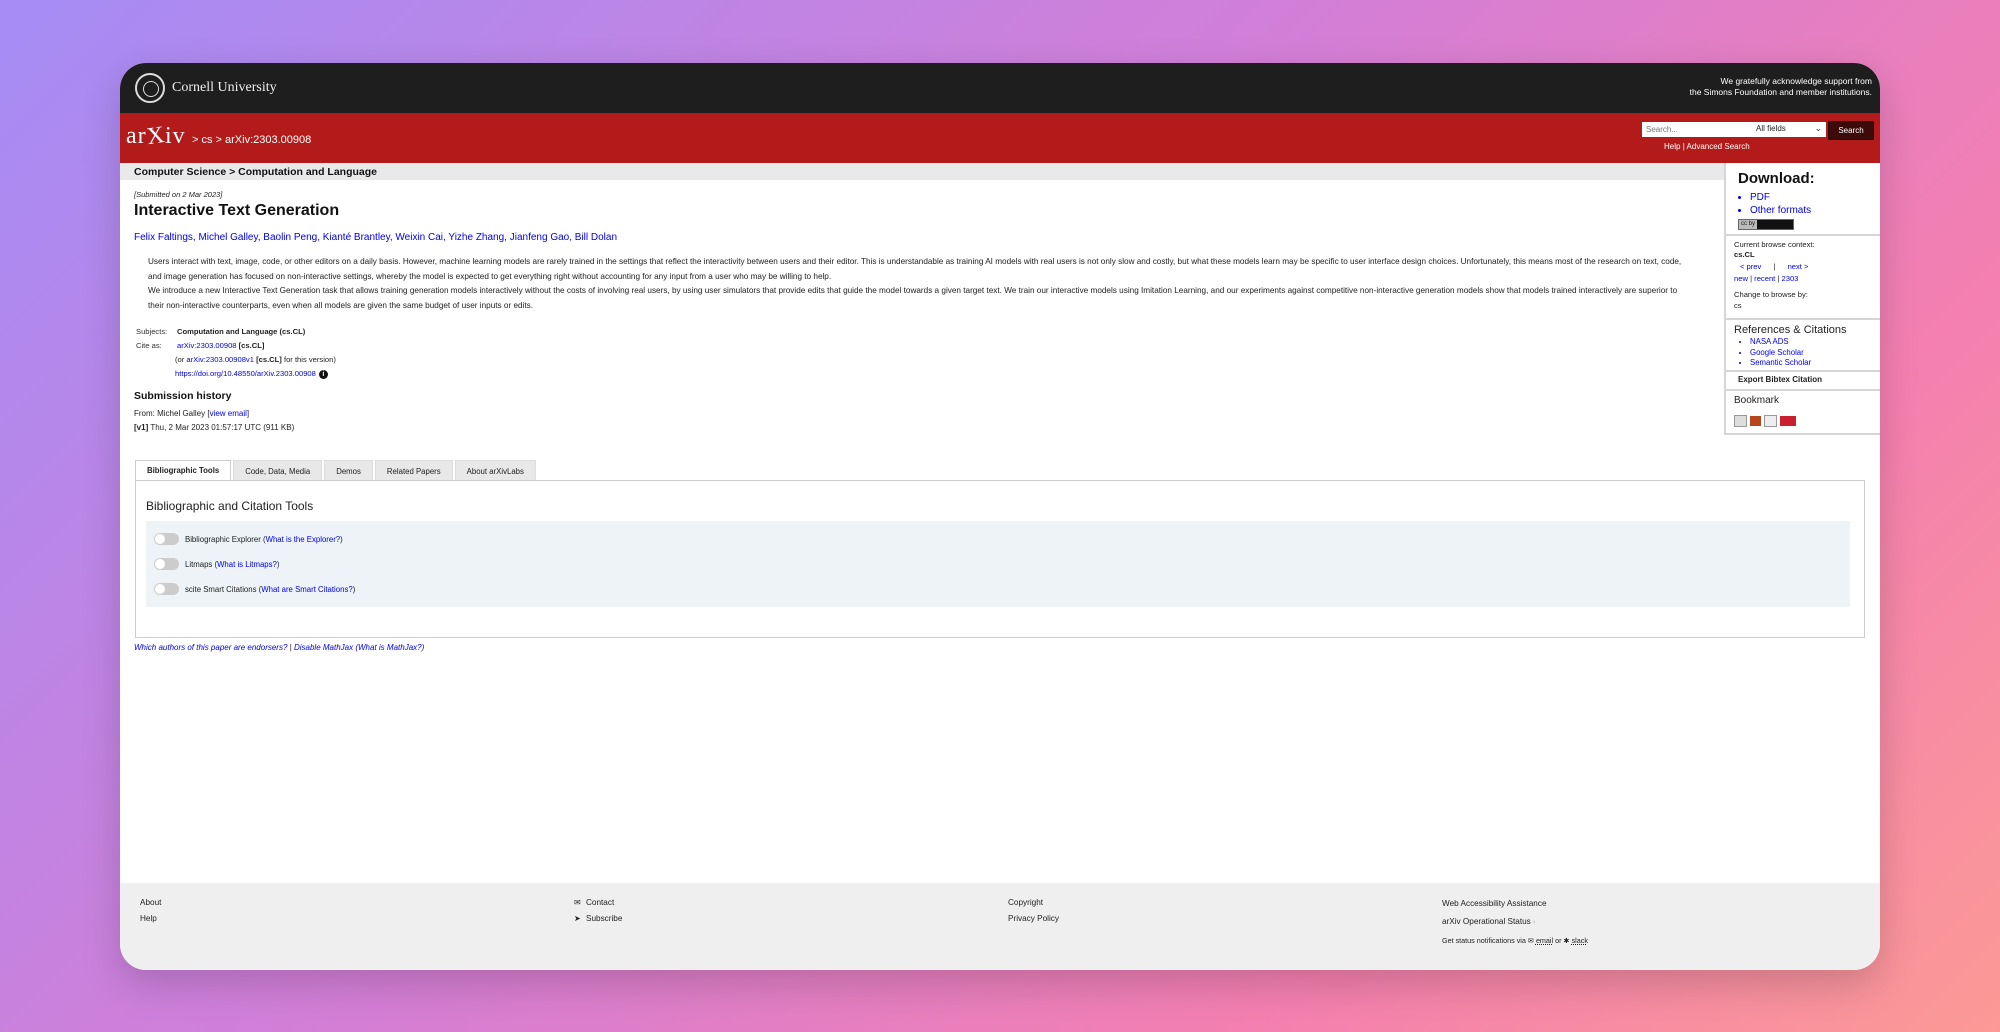 This screenshot has width=2000, height=1032. I want to click on next-link: next >, so click(1798, 266).